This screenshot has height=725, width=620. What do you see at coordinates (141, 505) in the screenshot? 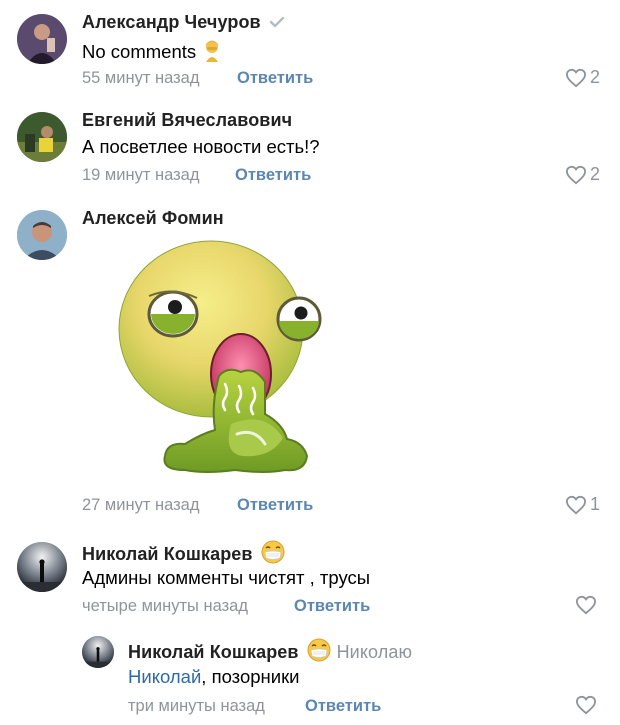
I see `comment-time: 27 минут назад` at bounding box center [141, 505].